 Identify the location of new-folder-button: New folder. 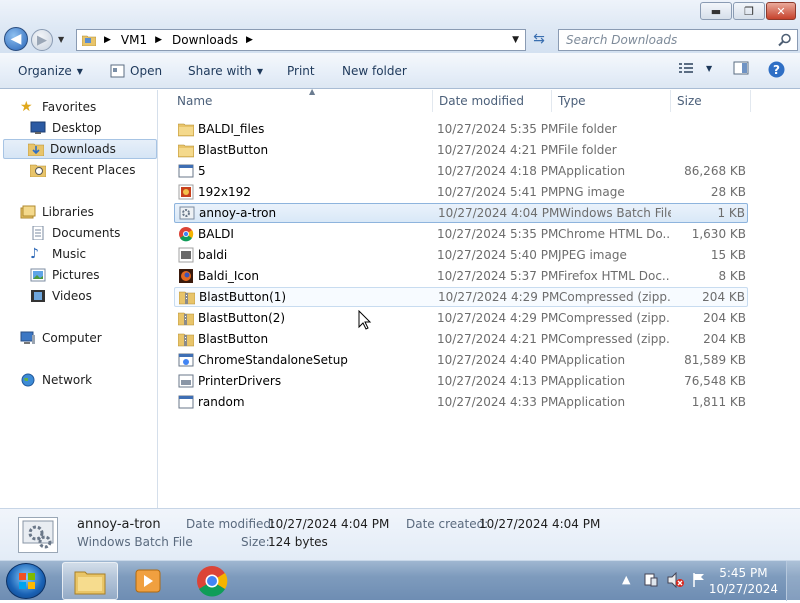
(374, 71).